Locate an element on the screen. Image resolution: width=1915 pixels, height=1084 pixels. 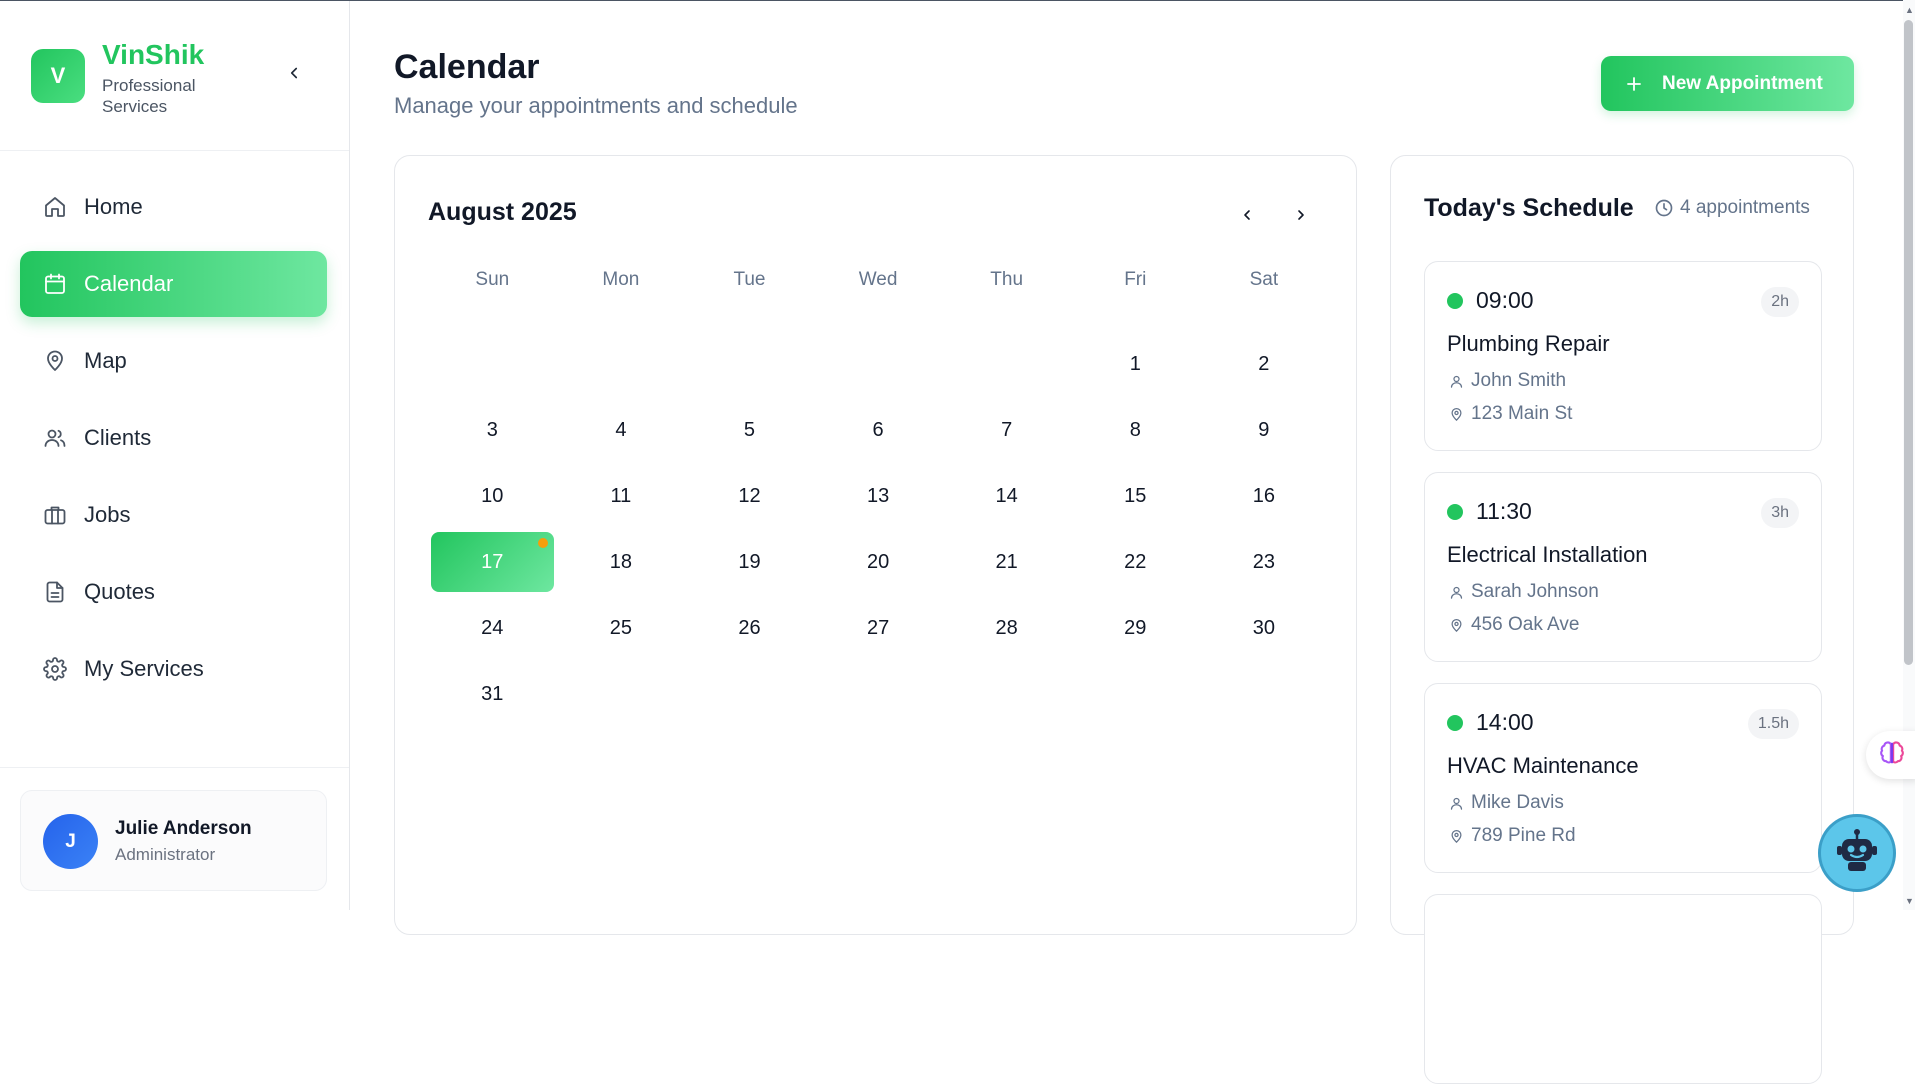
chatbot-button is located at coordinates (1857, 853).